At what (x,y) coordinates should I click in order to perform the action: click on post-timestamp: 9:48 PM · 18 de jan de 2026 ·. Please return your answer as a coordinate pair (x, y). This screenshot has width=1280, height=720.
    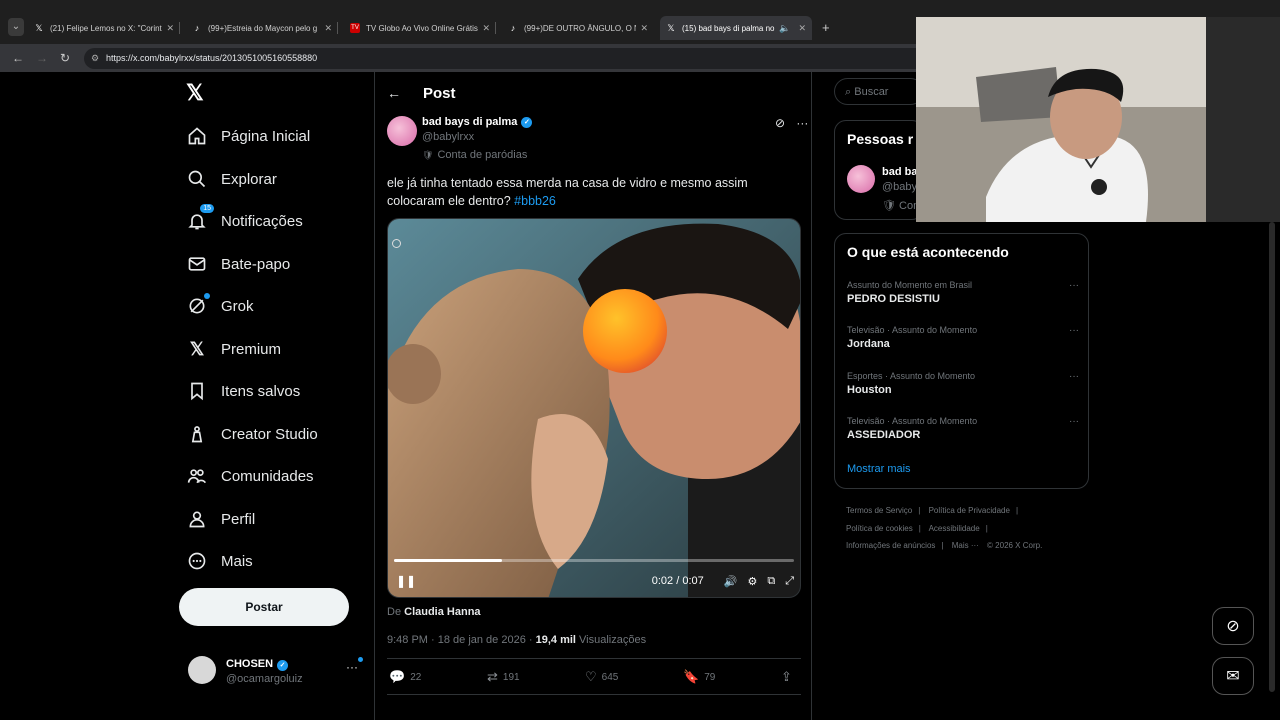
    Looking at the image, I should click on (460, 640).